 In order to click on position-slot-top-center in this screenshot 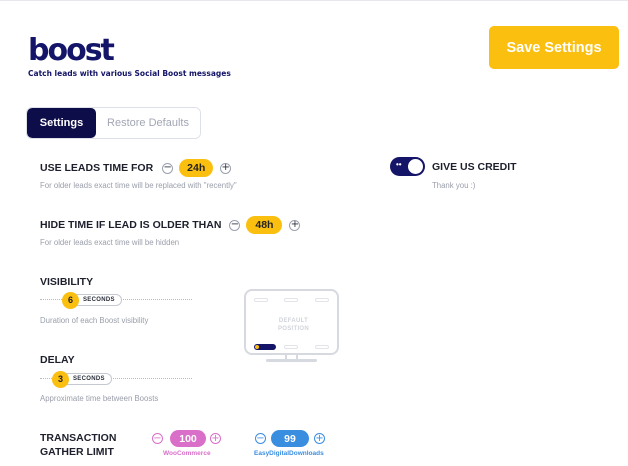, I will do `click(291, 300)`.